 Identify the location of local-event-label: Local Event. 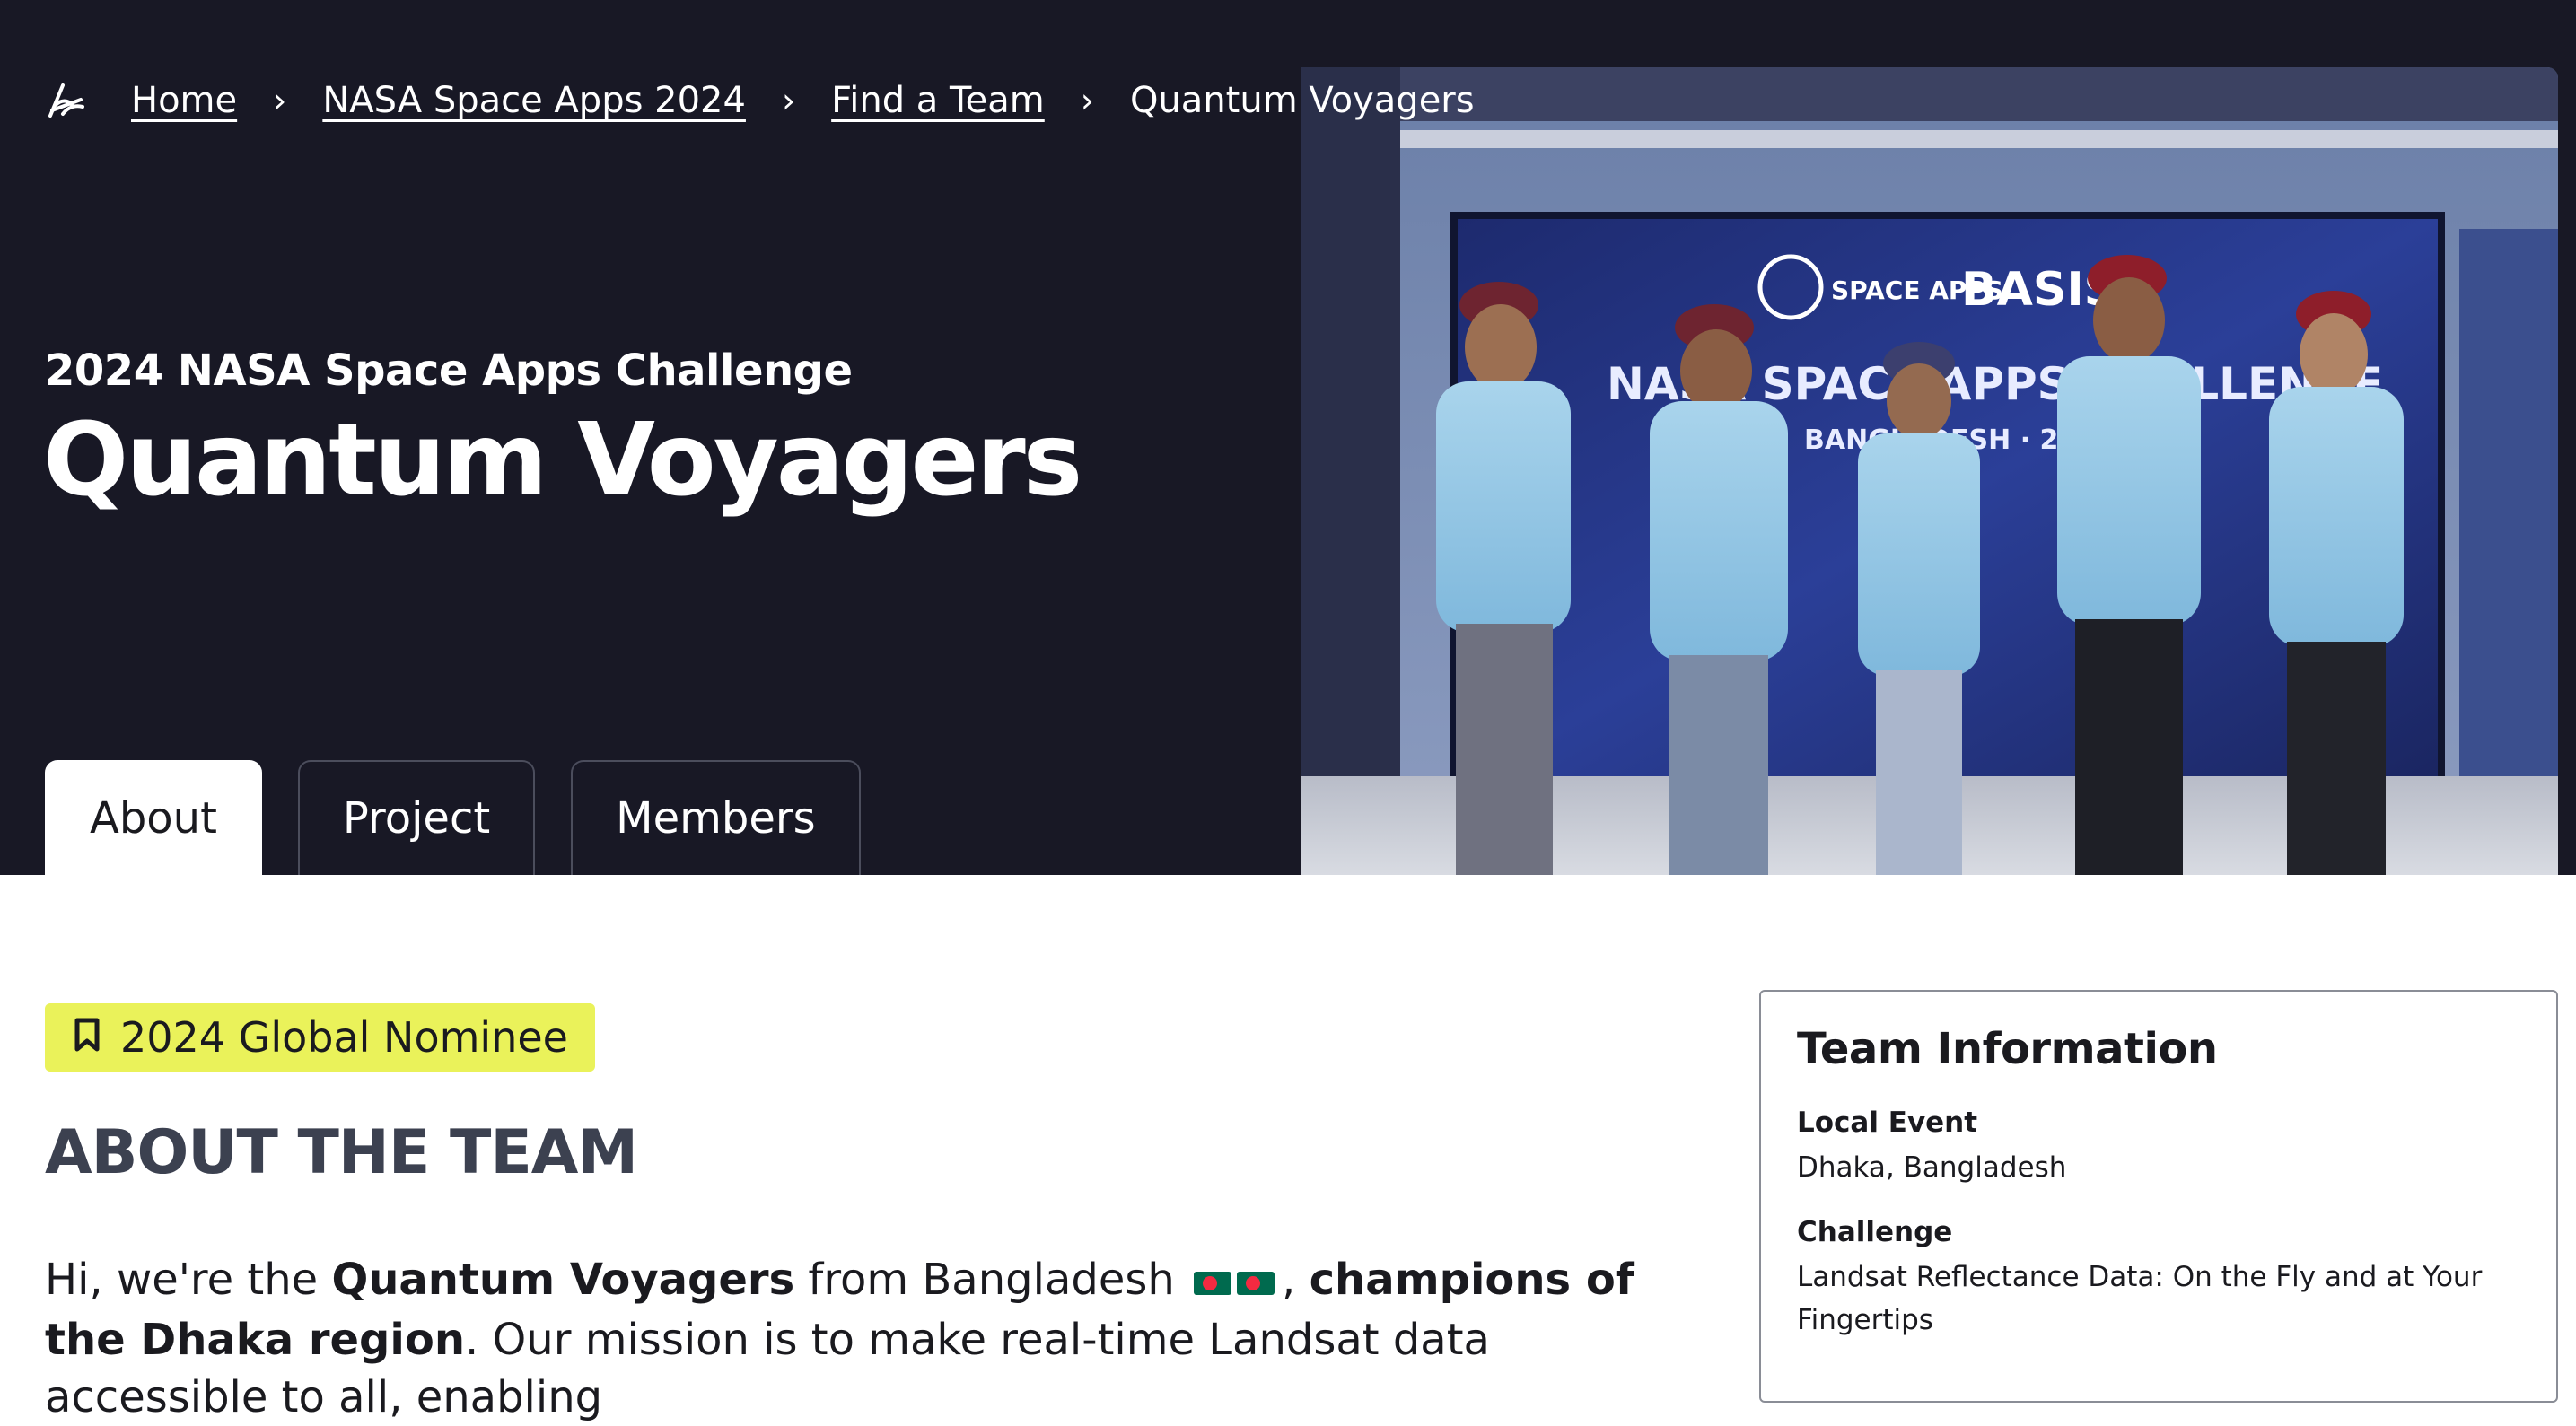
(1887, 1123).